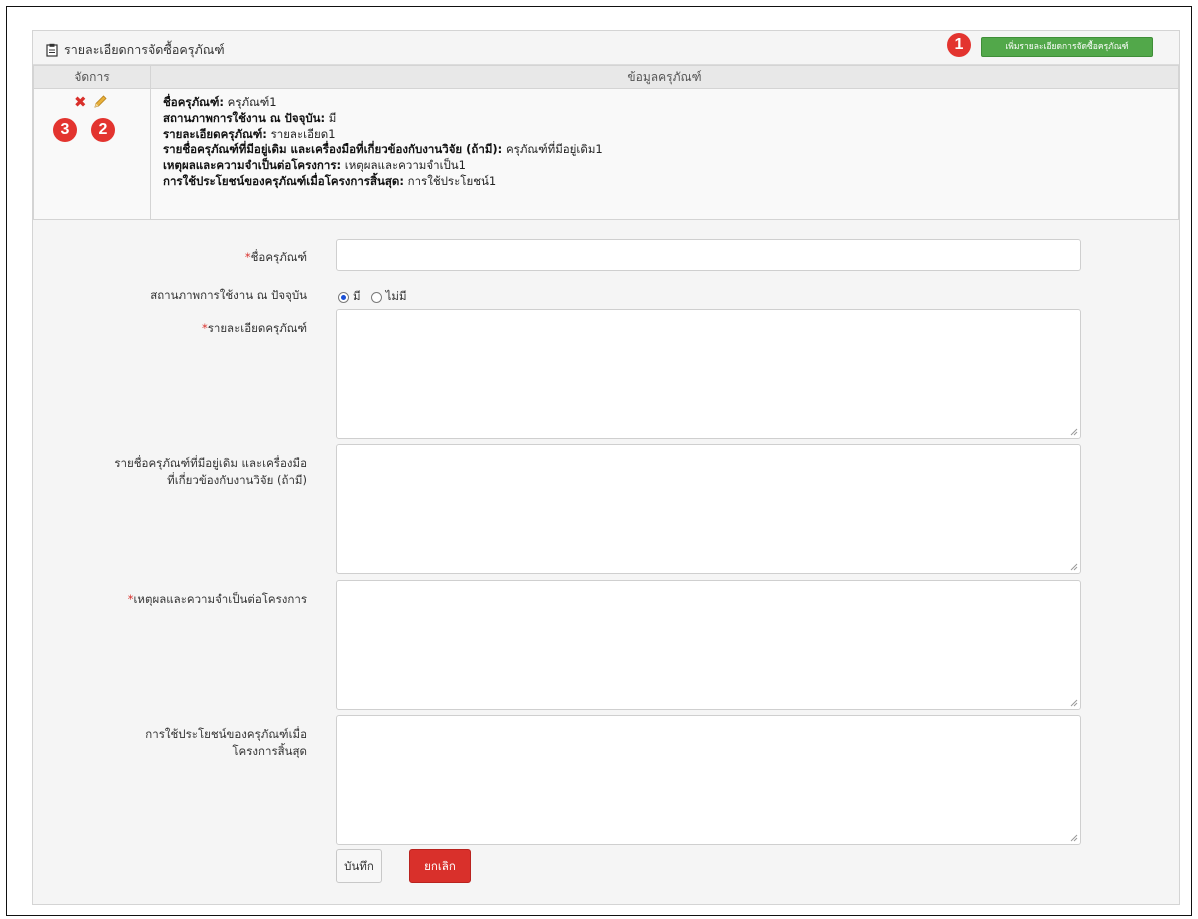 This screenshot has height=919, width=1198. What do you see at coordinates (92, 154) in the screenshot?
I see `row-actions-cell: ✖` at bounding box center [92, 154].